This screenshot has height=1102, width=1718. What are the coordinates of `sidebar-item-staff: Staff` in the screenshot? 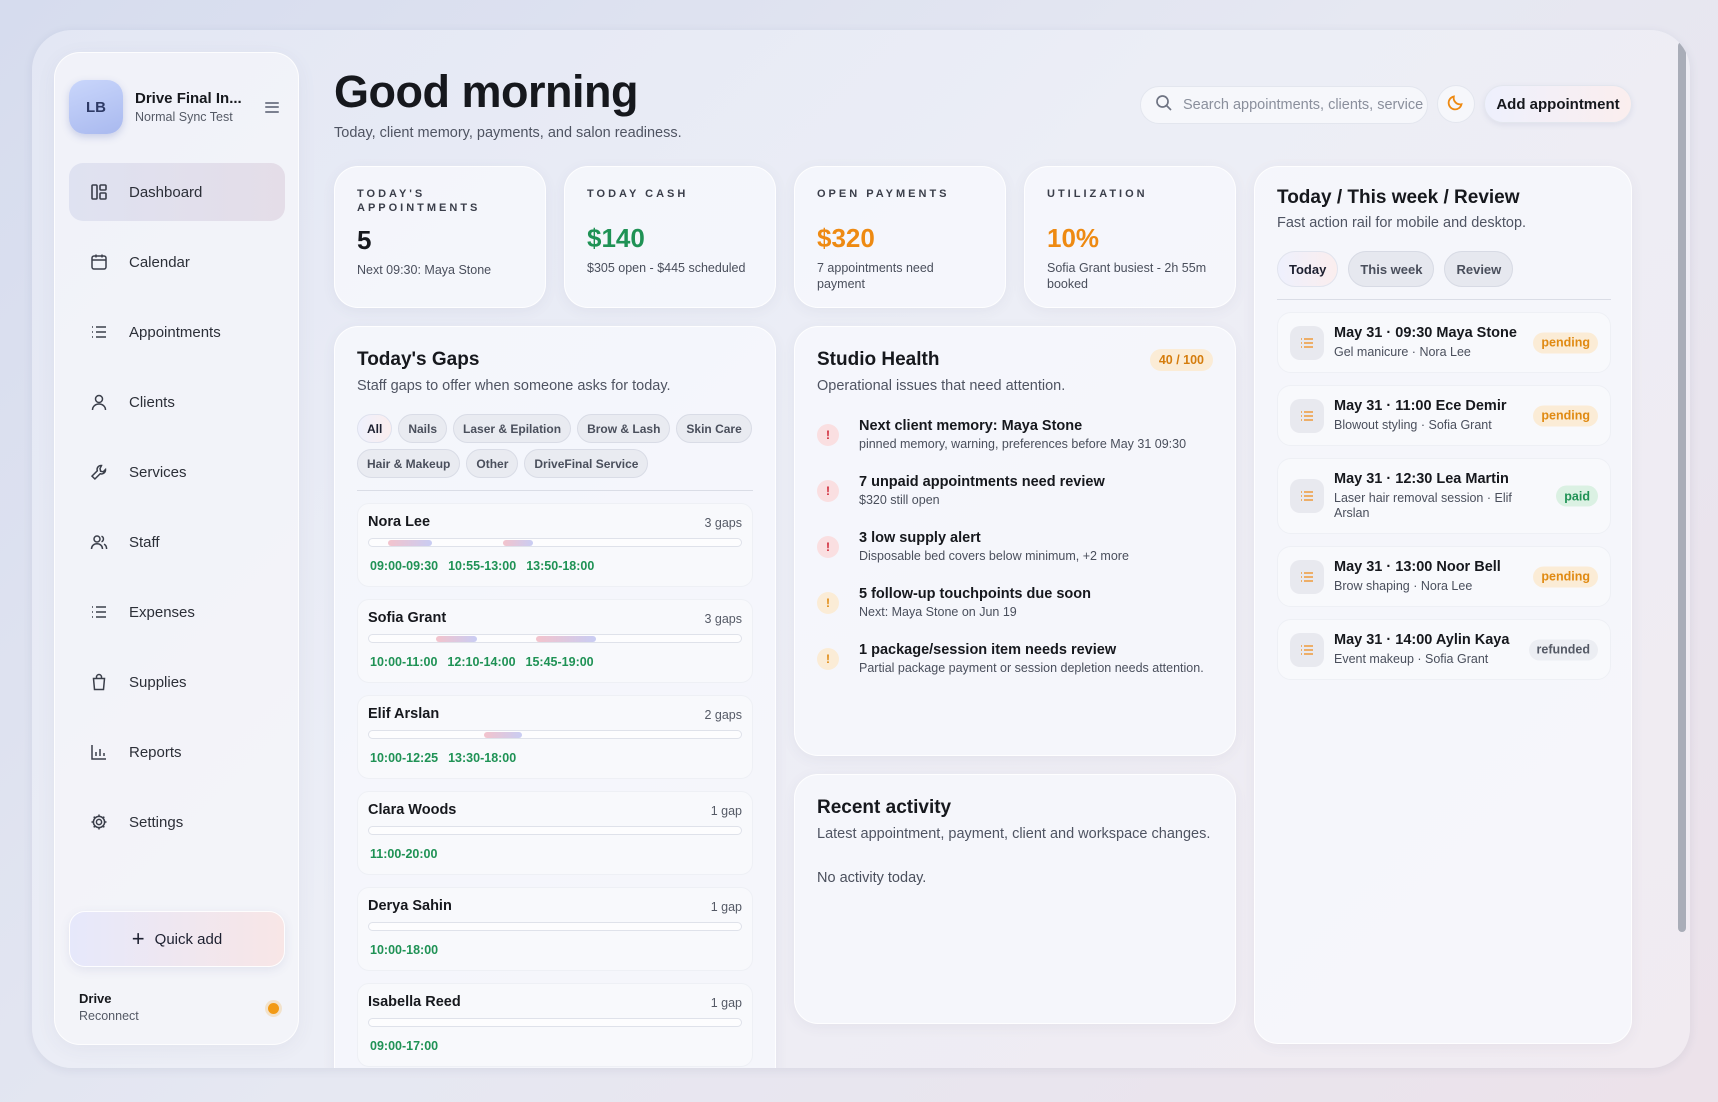 It's located at (177, 542).